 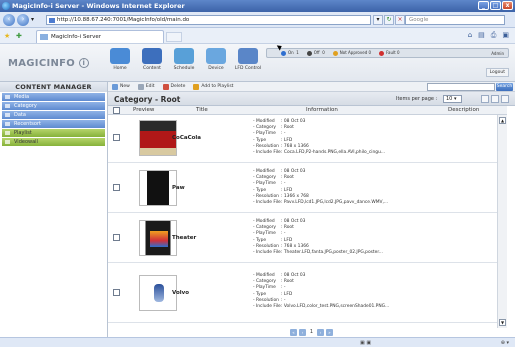 I want to click on sidebar-item-data: Data, so click(x=53, y=115).